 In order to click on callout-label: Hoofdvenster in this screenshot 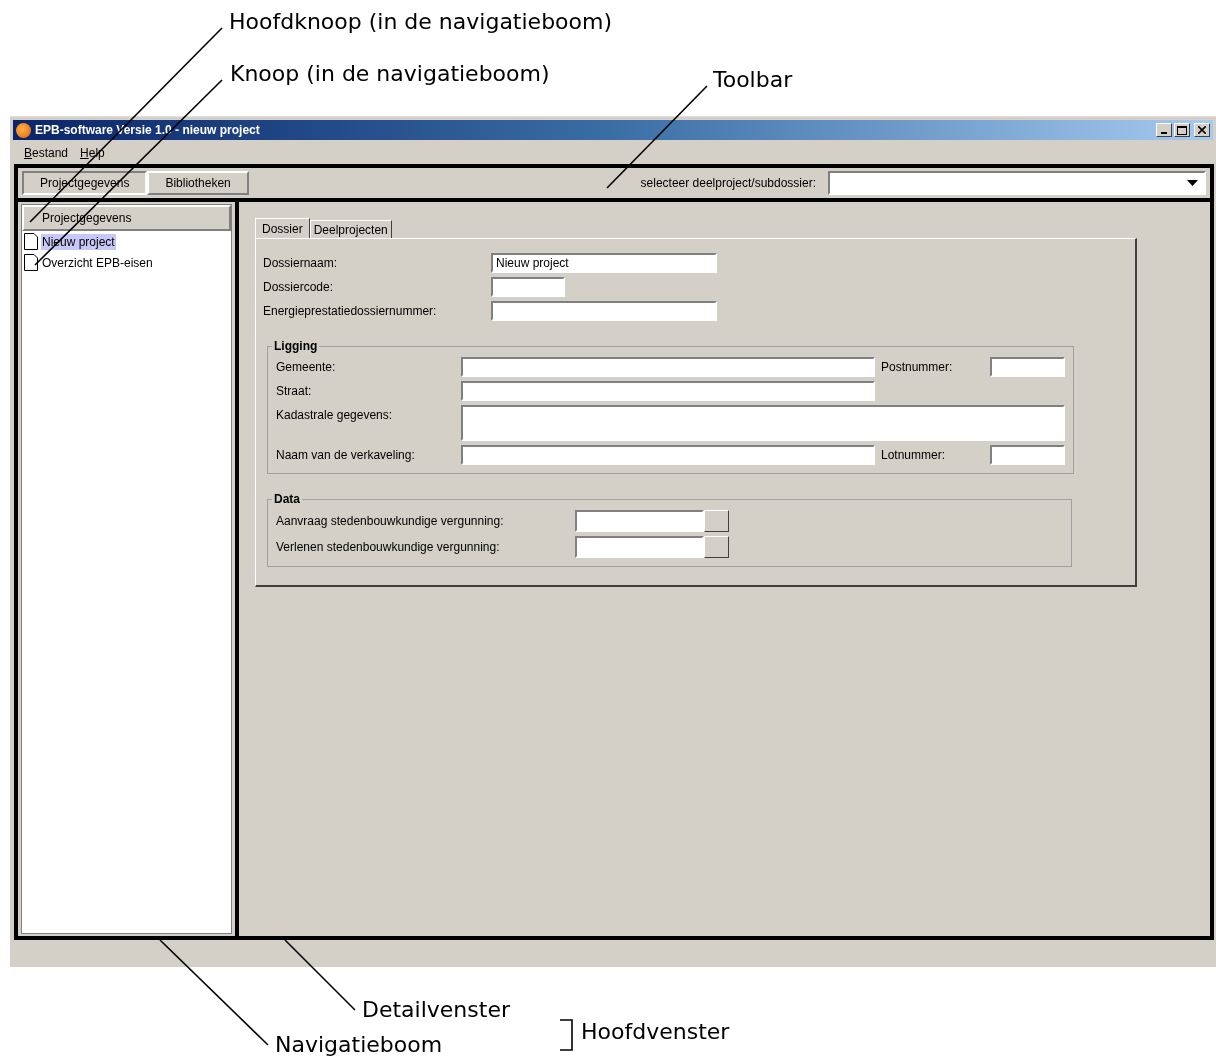, I will do `click(655, 1031)`.